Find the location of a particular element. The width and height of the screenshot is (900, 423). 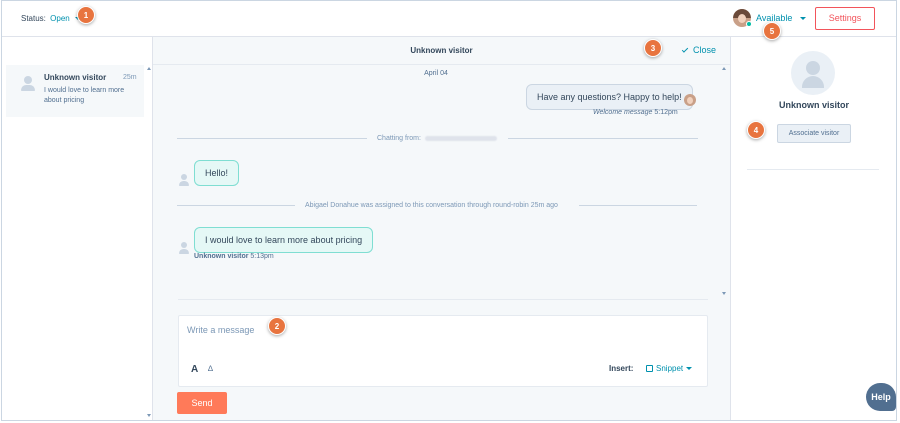

settings-button: Settings is located at coordinates (845, 18).